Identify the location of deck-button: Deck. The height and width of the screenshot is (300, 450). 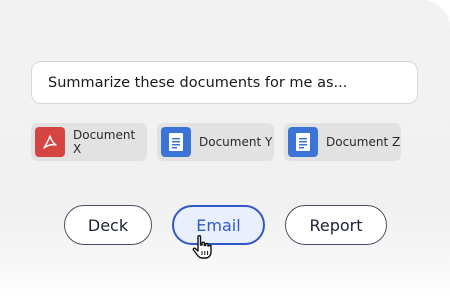
(108, 225).